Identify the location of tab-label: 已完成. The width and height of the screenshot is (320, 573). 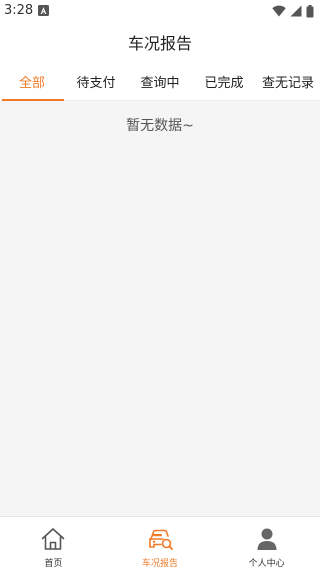
(224, 83).